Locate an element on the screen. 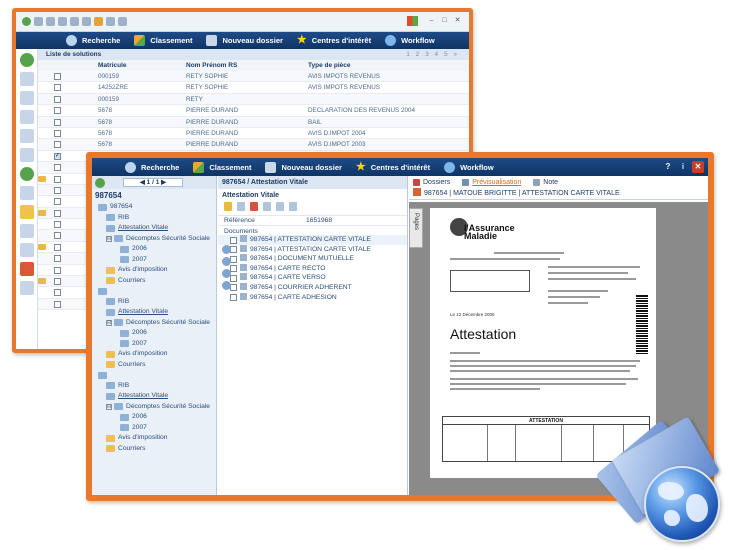  copy-icon is located at coordinates (267, 206).